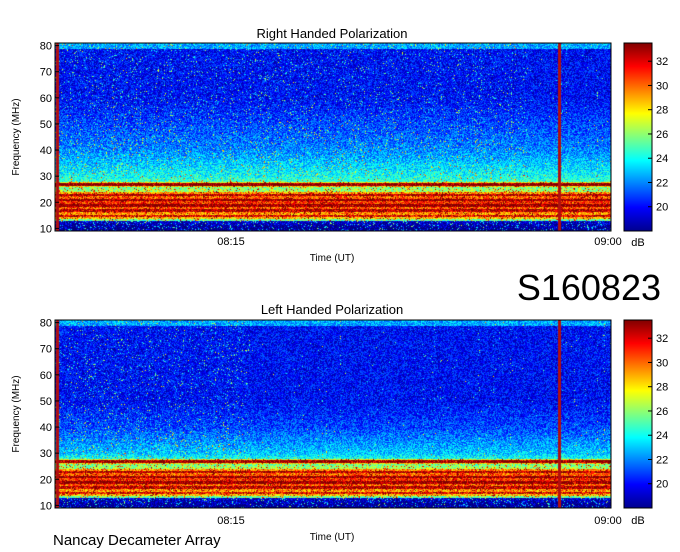  Describe the element at coordinates (589, 287) in the screenshot. I see `event-stamp: S160823` at that location.